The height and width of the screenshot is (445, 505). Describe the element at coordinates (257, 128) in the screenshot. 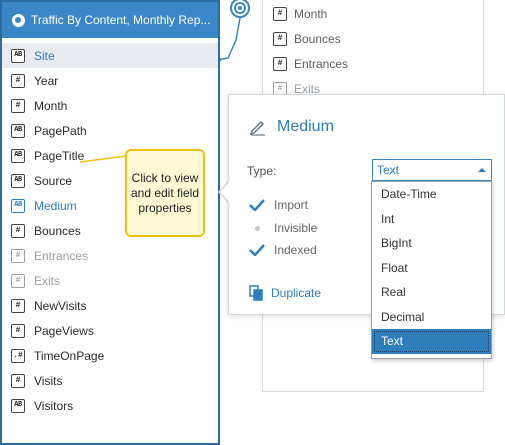

I see `pencil-icon` at that location.